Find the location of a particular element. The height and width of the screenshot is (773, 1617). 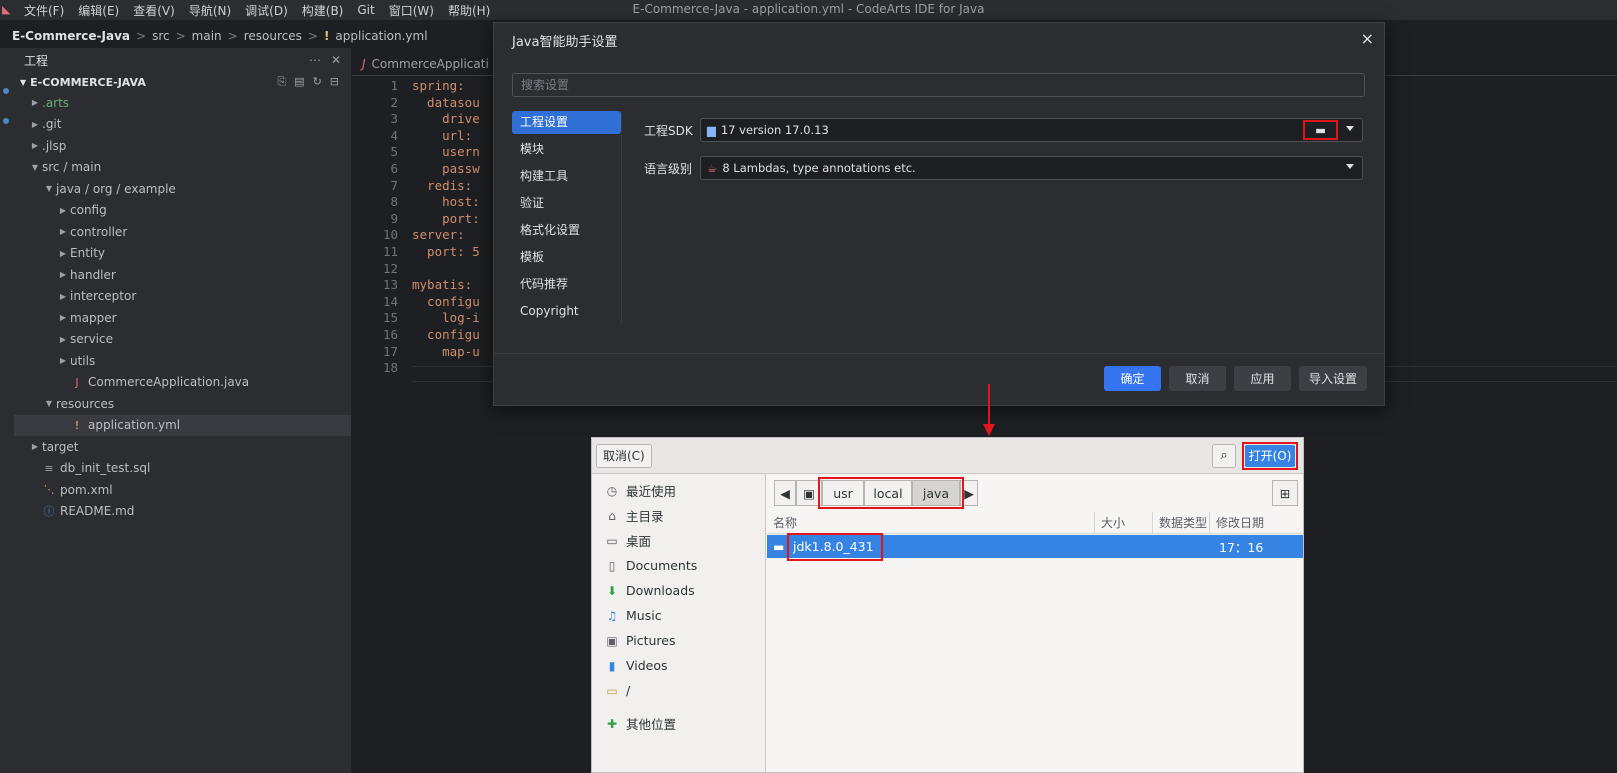

nav-copyright: Copyright is located at coordinates (566, 313).